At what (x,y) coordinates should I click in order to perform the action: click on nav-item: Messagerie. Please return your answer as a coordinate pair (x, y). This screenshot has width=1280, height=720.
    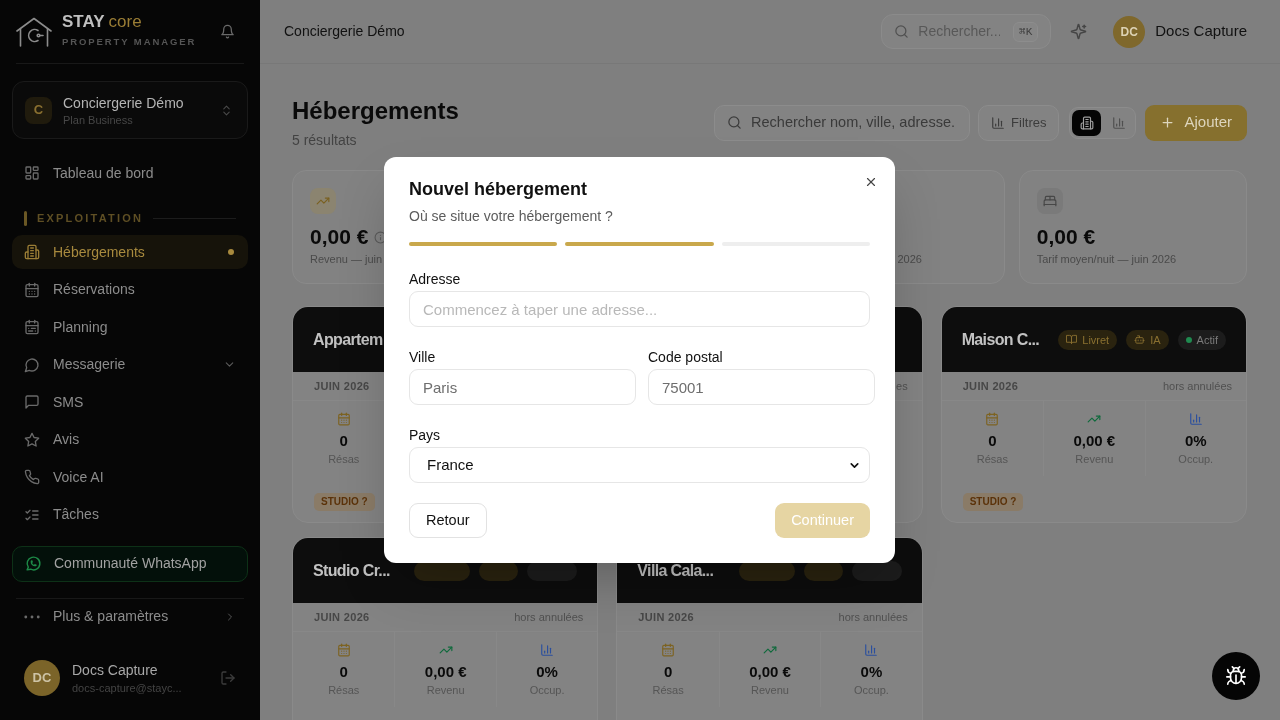
    Looking at the image, I should click on (130, 364).